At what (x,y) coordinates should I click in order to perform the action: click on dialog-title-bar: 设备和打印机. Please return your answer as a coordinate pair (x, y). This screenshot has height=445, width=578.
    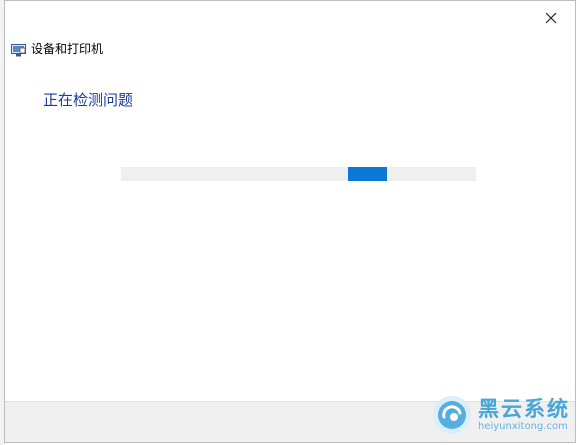
    Looking at the image, I should click on (57, 48).